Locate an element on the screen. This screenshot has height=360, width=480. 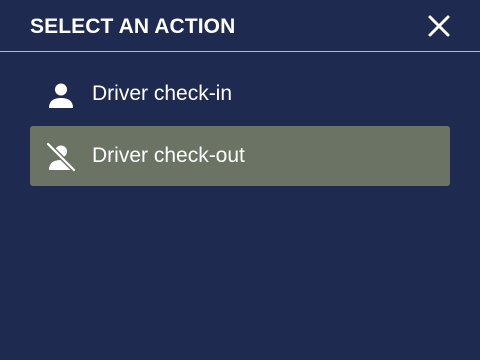
person-off-icon is located at coordinates (61, 157).